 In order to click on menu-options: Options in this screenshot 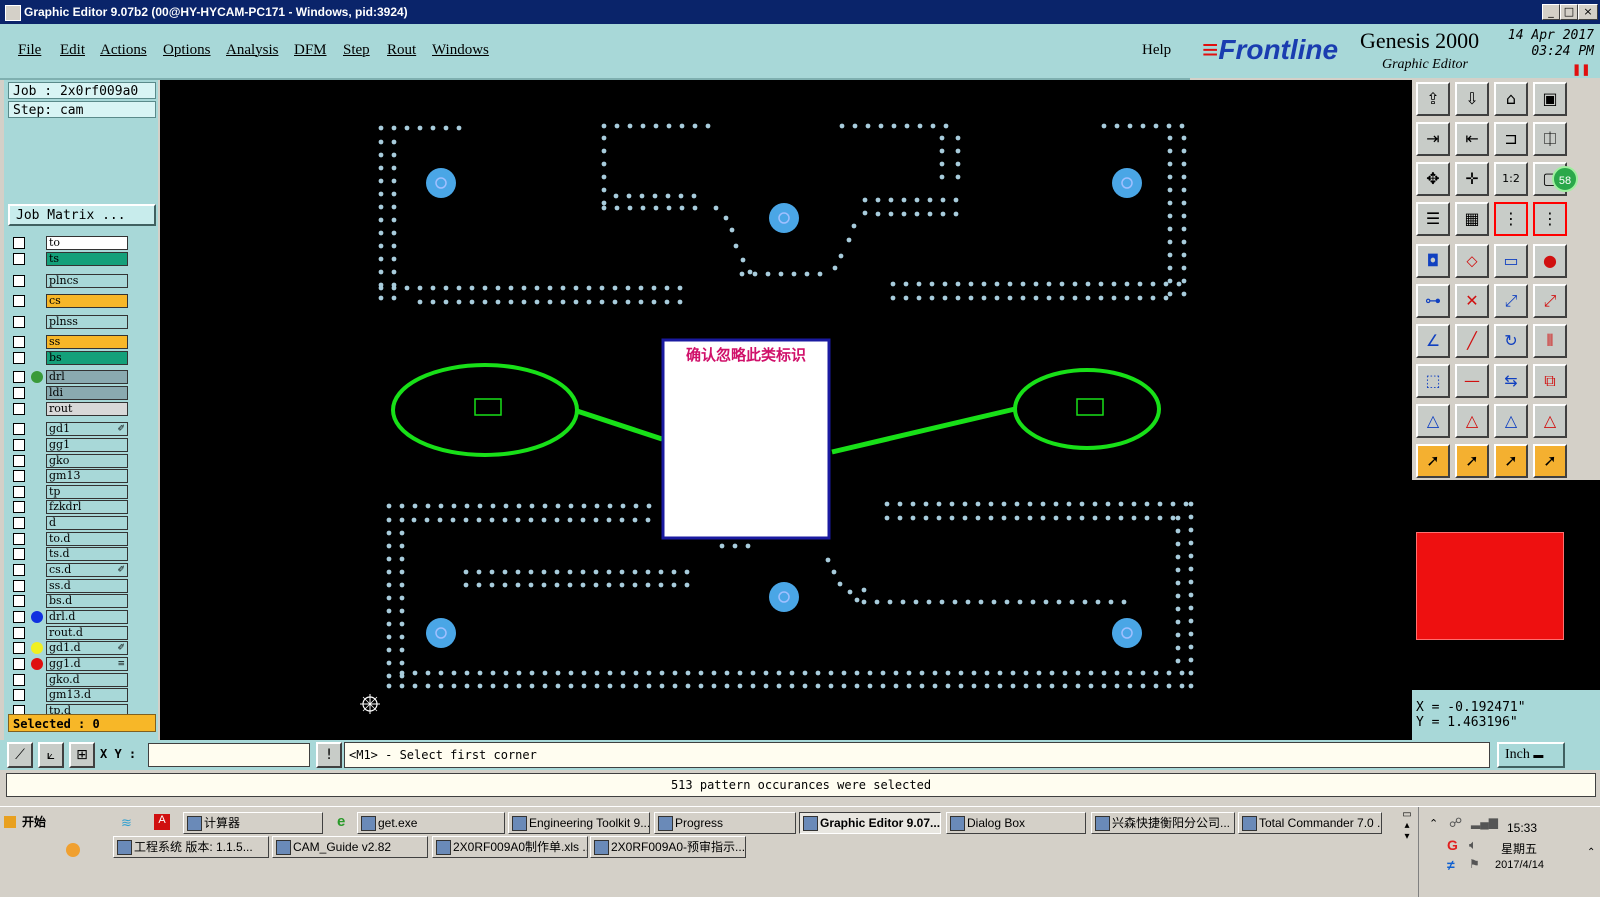, I will do `click(187, 50)`.